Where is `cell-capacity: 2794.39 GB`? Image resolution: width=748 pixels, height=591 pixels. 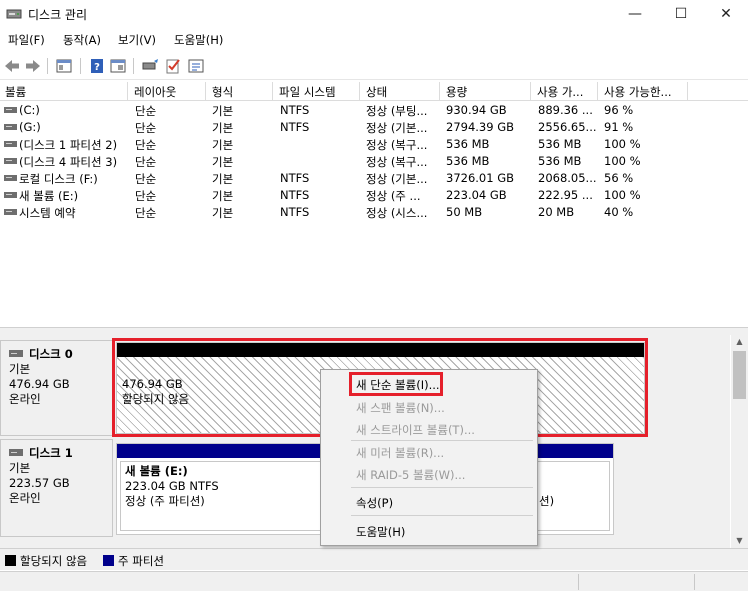
cell-capacity: 2794.39 GB is located at coordinates (480, 127).